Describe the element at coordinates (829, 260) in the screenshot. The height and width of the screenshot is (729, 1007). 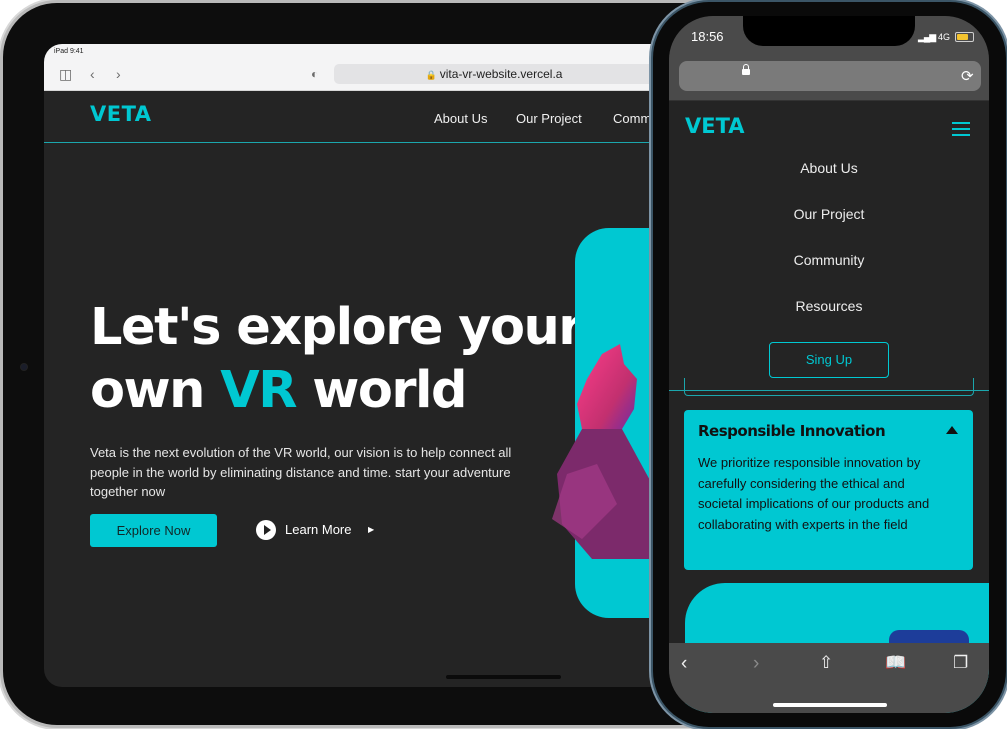
I see `mobile-menu-community: Community` at that location.